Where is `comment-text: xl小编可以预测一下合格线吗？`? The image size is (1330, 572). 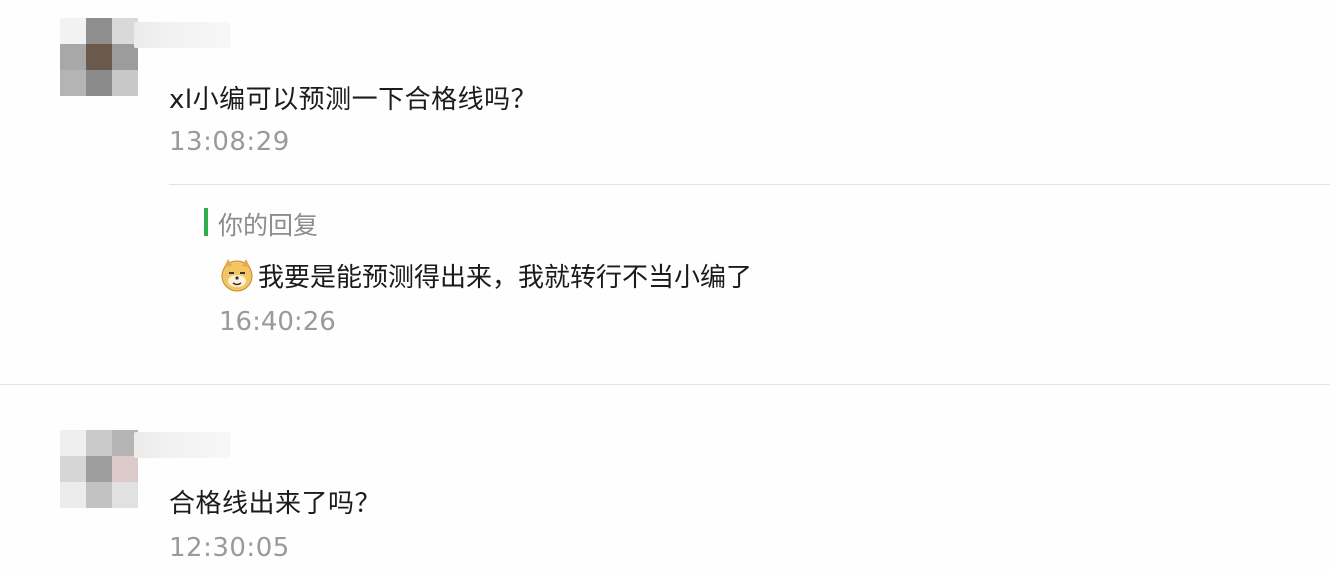
comment-text: xl小编可以预测一下合格线吗？ is located at coordinates (353, 100).